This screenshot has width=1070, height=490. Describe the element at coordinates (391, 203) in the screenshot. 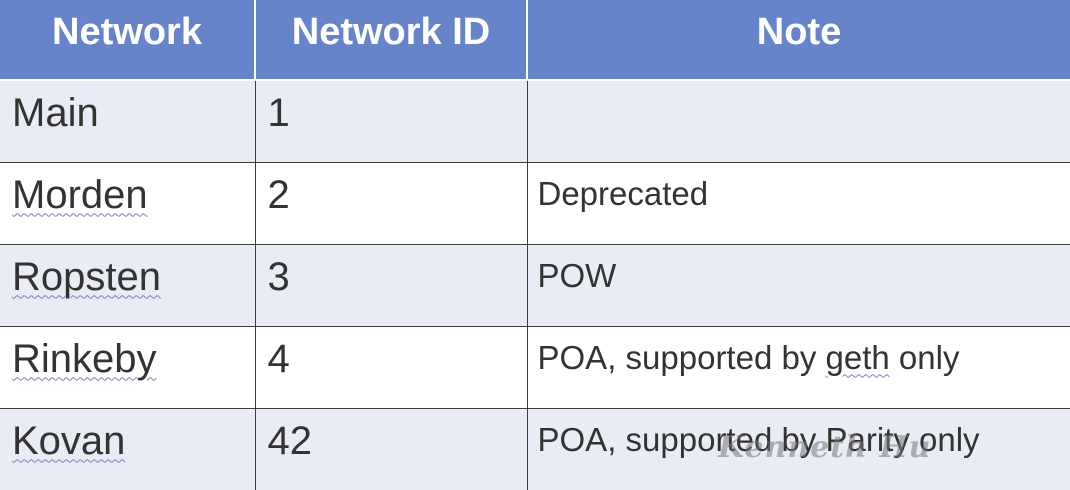

I see `network-id-cell: 2` at that location.